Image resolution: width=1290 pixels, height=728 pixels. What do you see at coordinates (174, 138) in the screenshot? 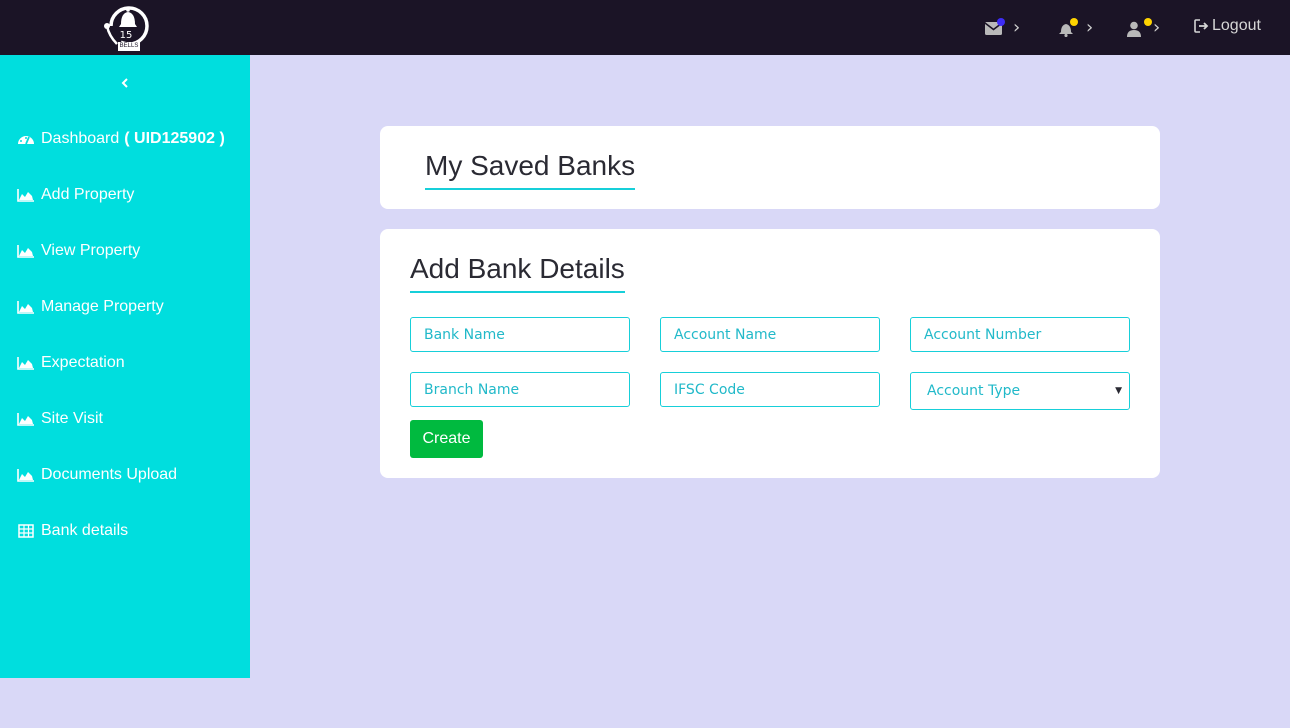
I see `user-uid: ( UID125902 )` at bounding box center [174, 138].